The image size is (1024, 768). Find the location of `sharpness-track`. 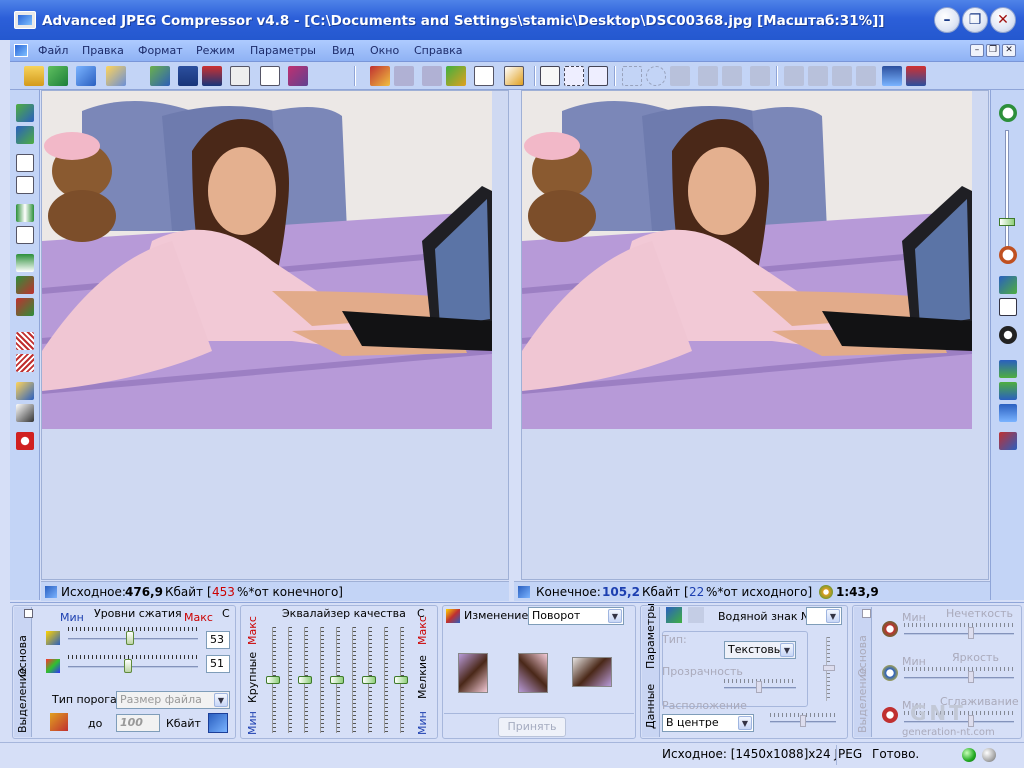

sharpness-track is located at coordinates (959, 634).